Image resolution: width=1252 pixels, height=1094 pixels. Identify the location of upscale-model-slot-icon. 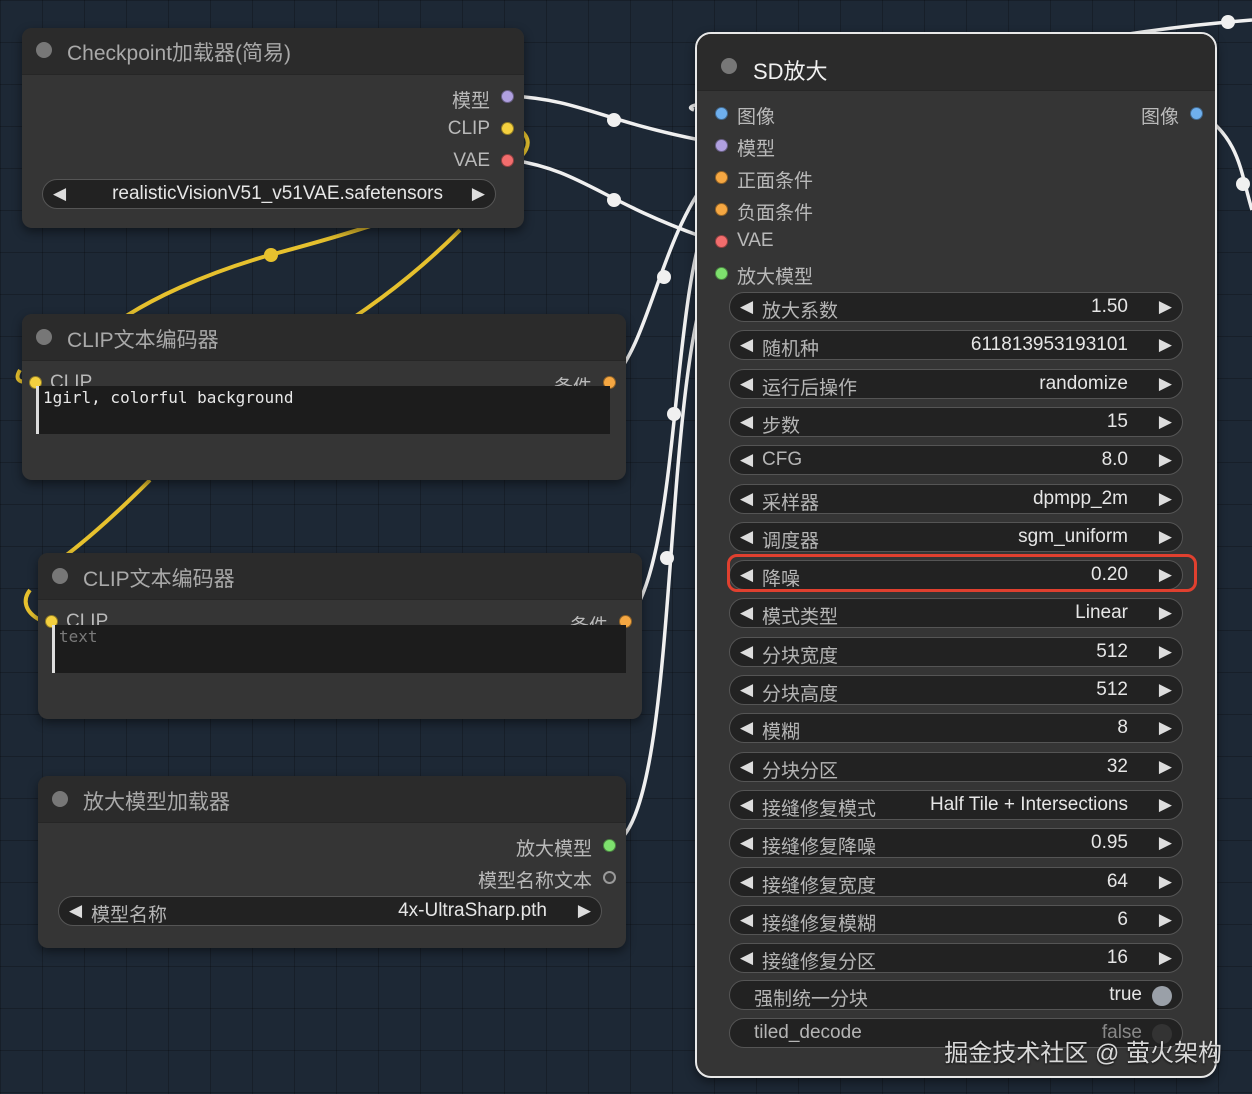
(609, 845).